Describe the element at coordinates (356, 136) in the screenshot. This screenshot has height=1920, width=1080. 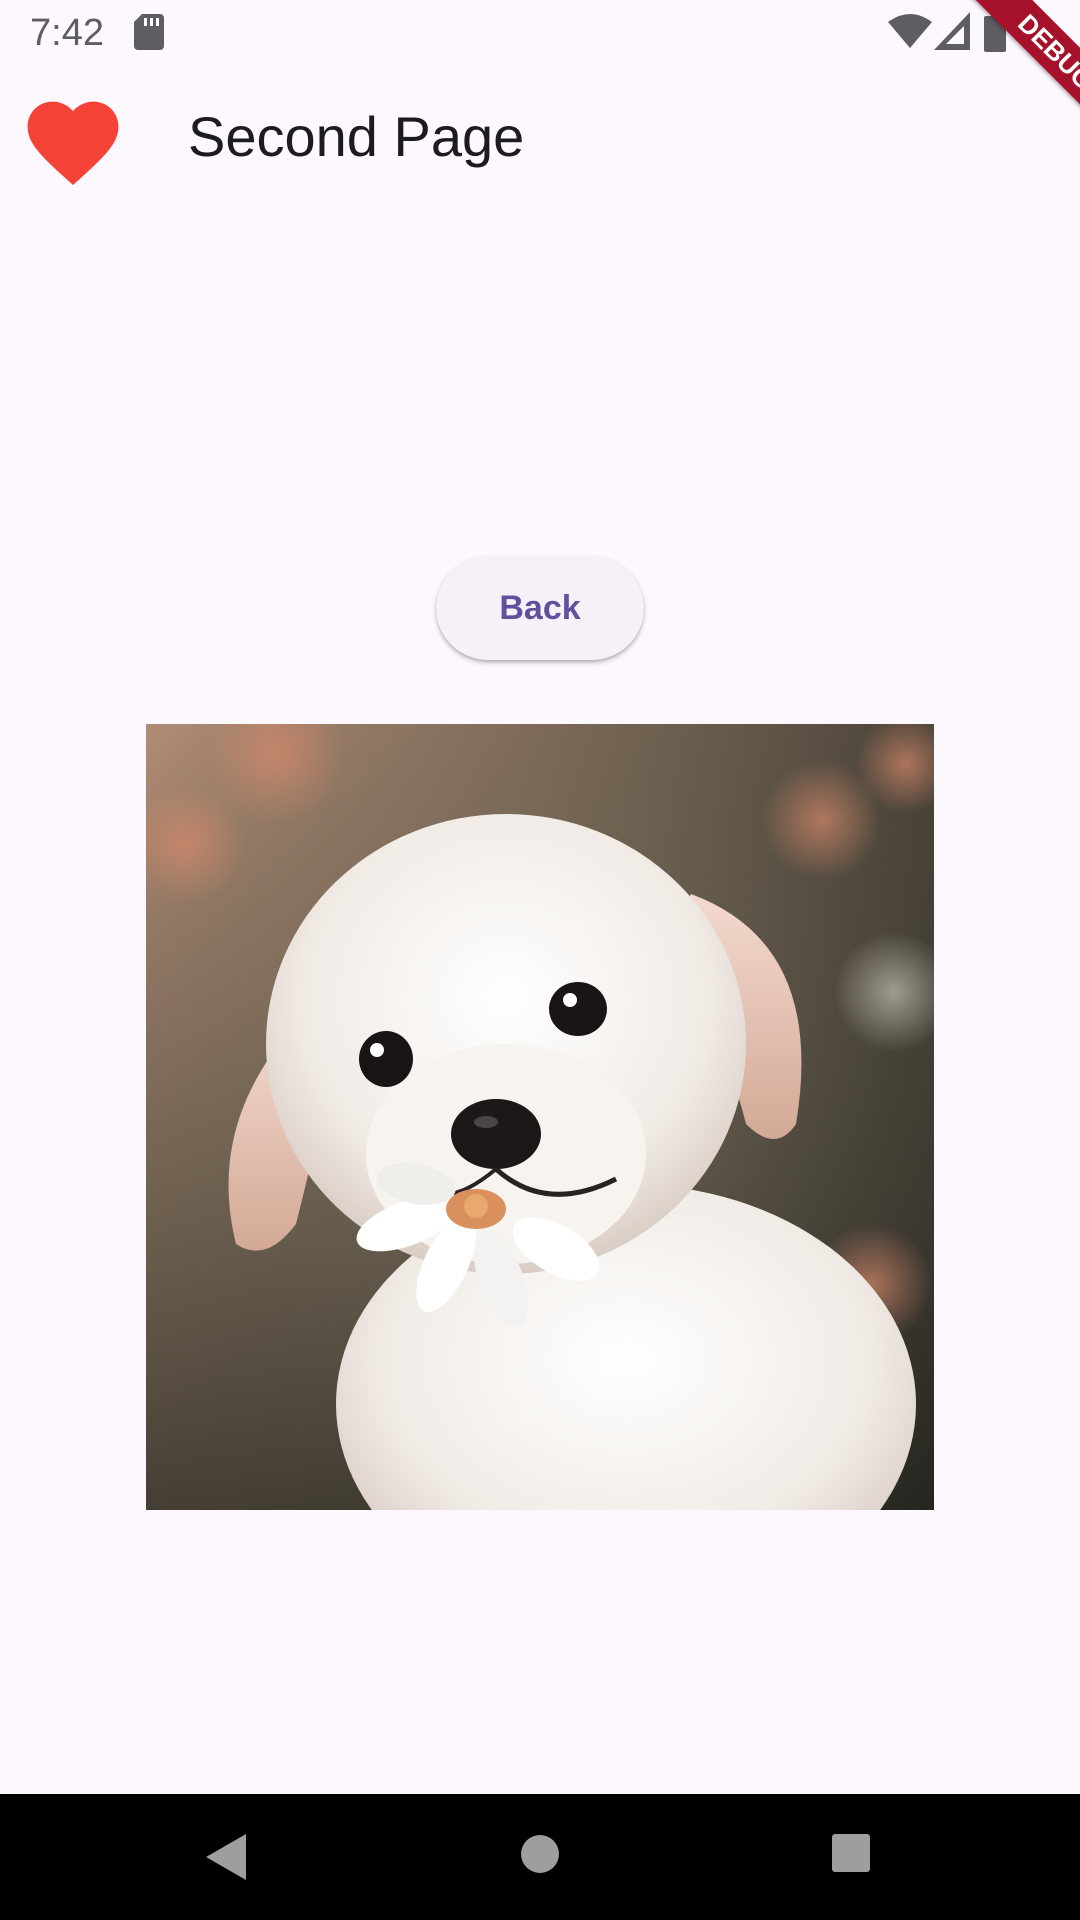
I see `page-title: Second Page` at that location.